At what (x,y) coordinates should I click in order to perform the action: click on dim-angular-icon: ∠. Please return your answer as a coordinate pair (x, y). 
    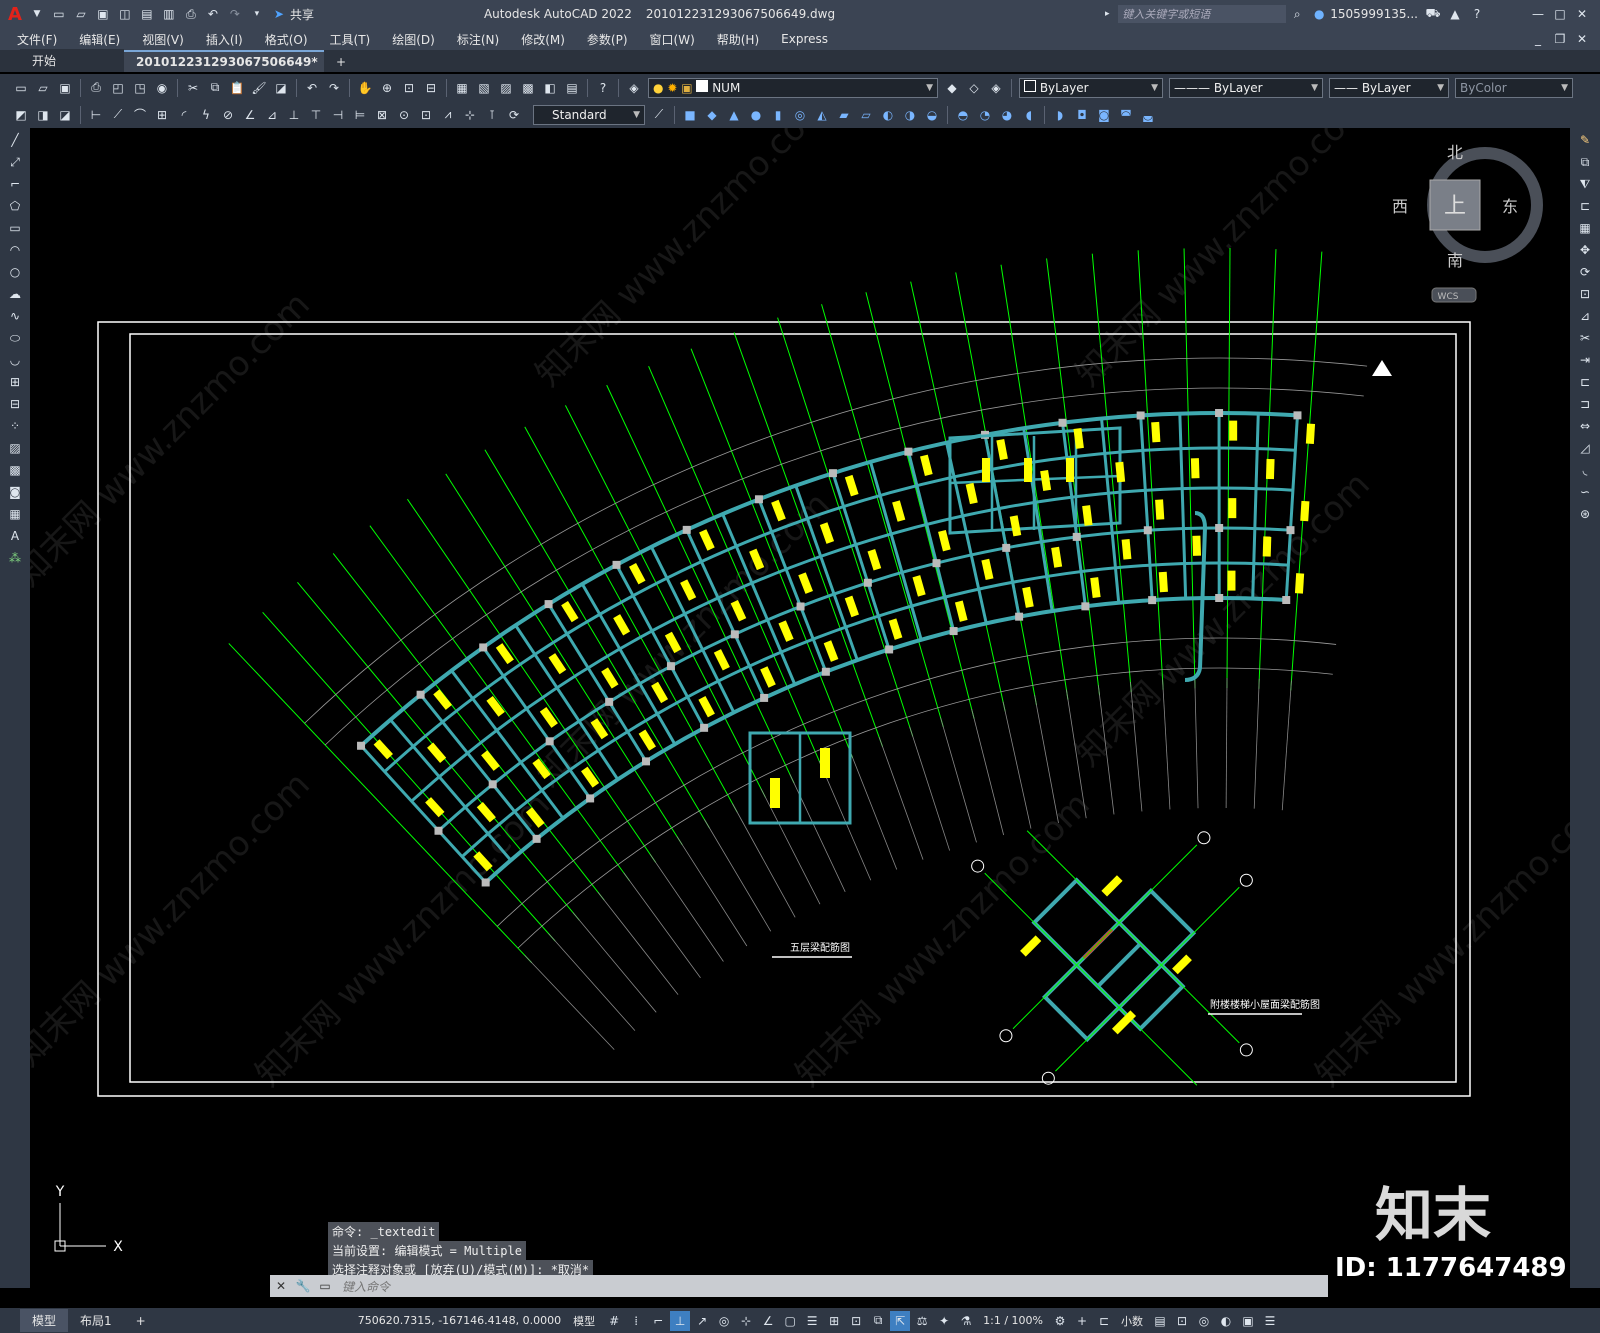
    Looking at the image, I should click on (250, 115).